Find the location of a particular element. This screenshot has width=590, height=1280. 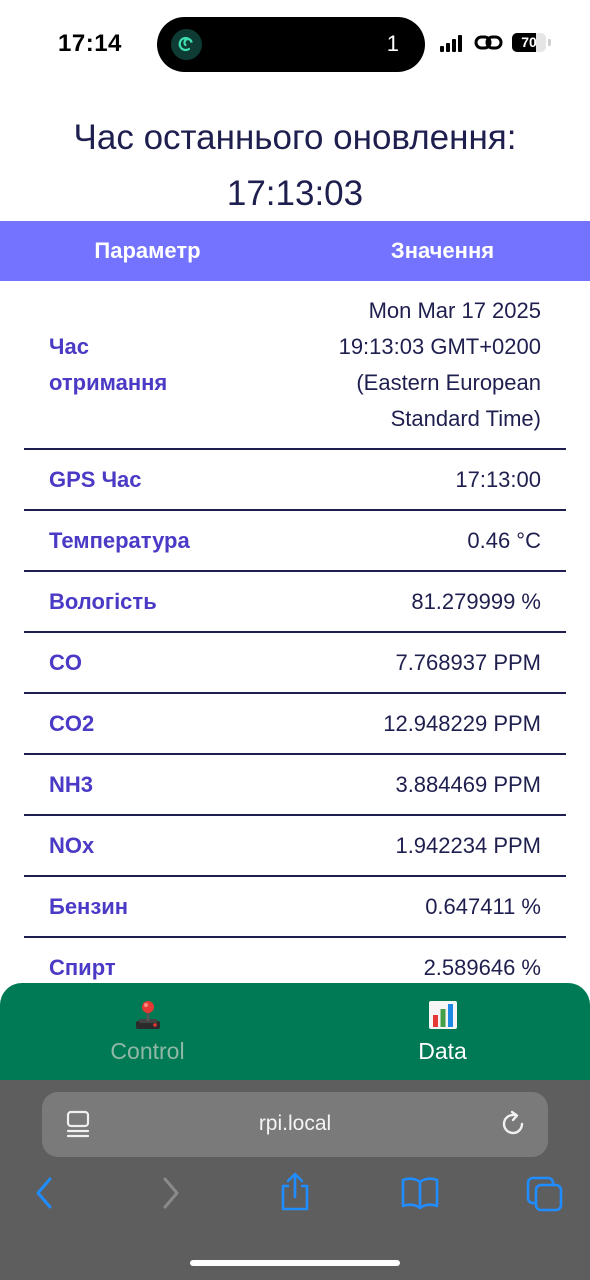

column-header-parameter: Параметр is located at coordinates (147, 250).